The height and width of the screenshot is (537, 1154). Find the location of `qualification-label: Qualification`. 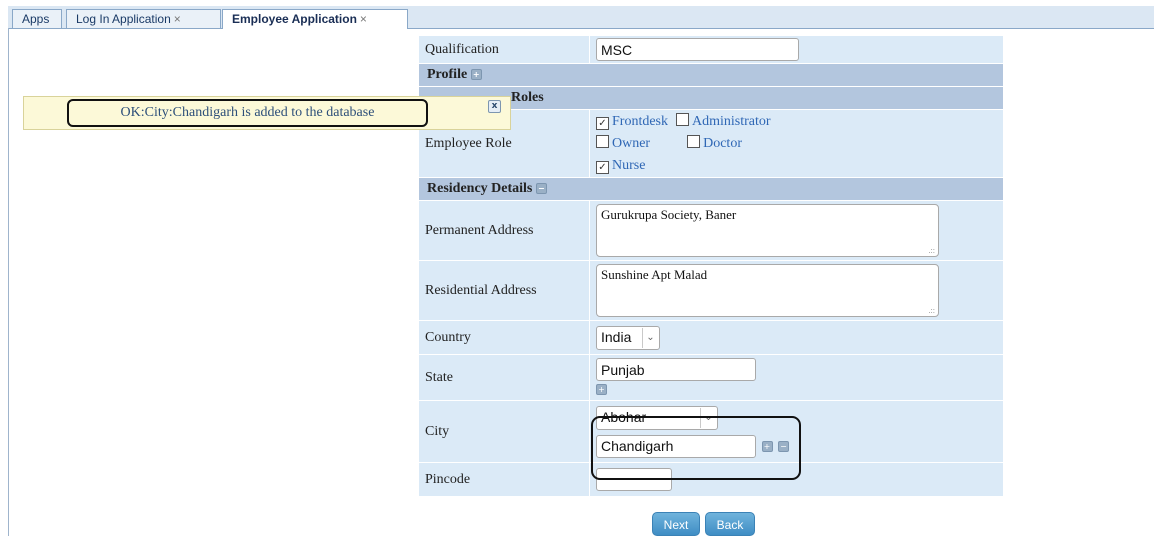

qualification-label: Qualification is located at coordinates (504, 49).